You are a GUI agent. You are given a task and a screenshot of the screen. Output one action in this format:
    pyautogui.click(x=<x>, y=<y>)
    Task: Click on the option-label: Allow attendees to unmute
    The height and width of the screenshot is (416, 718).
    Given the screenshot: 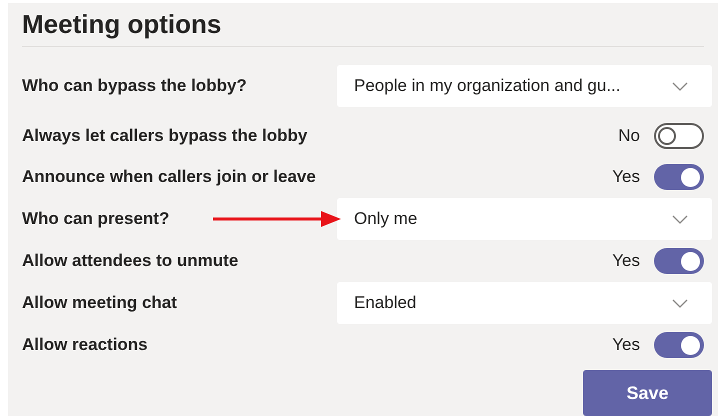 What is the action you would take?
    pyautogui.click(x=130, y=261)
    